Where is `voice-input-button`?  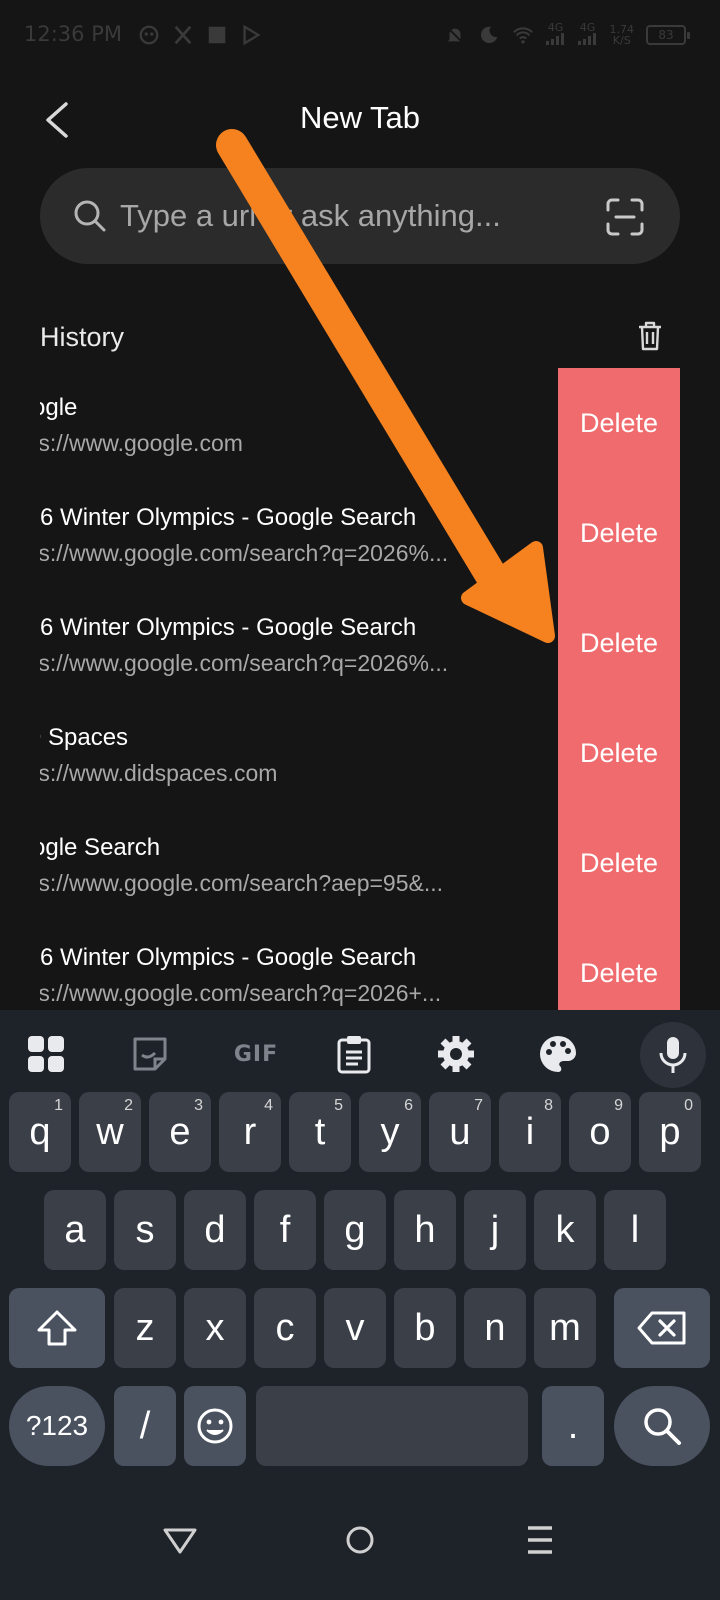
voice-input-button is located at coordinates (673, 1055).